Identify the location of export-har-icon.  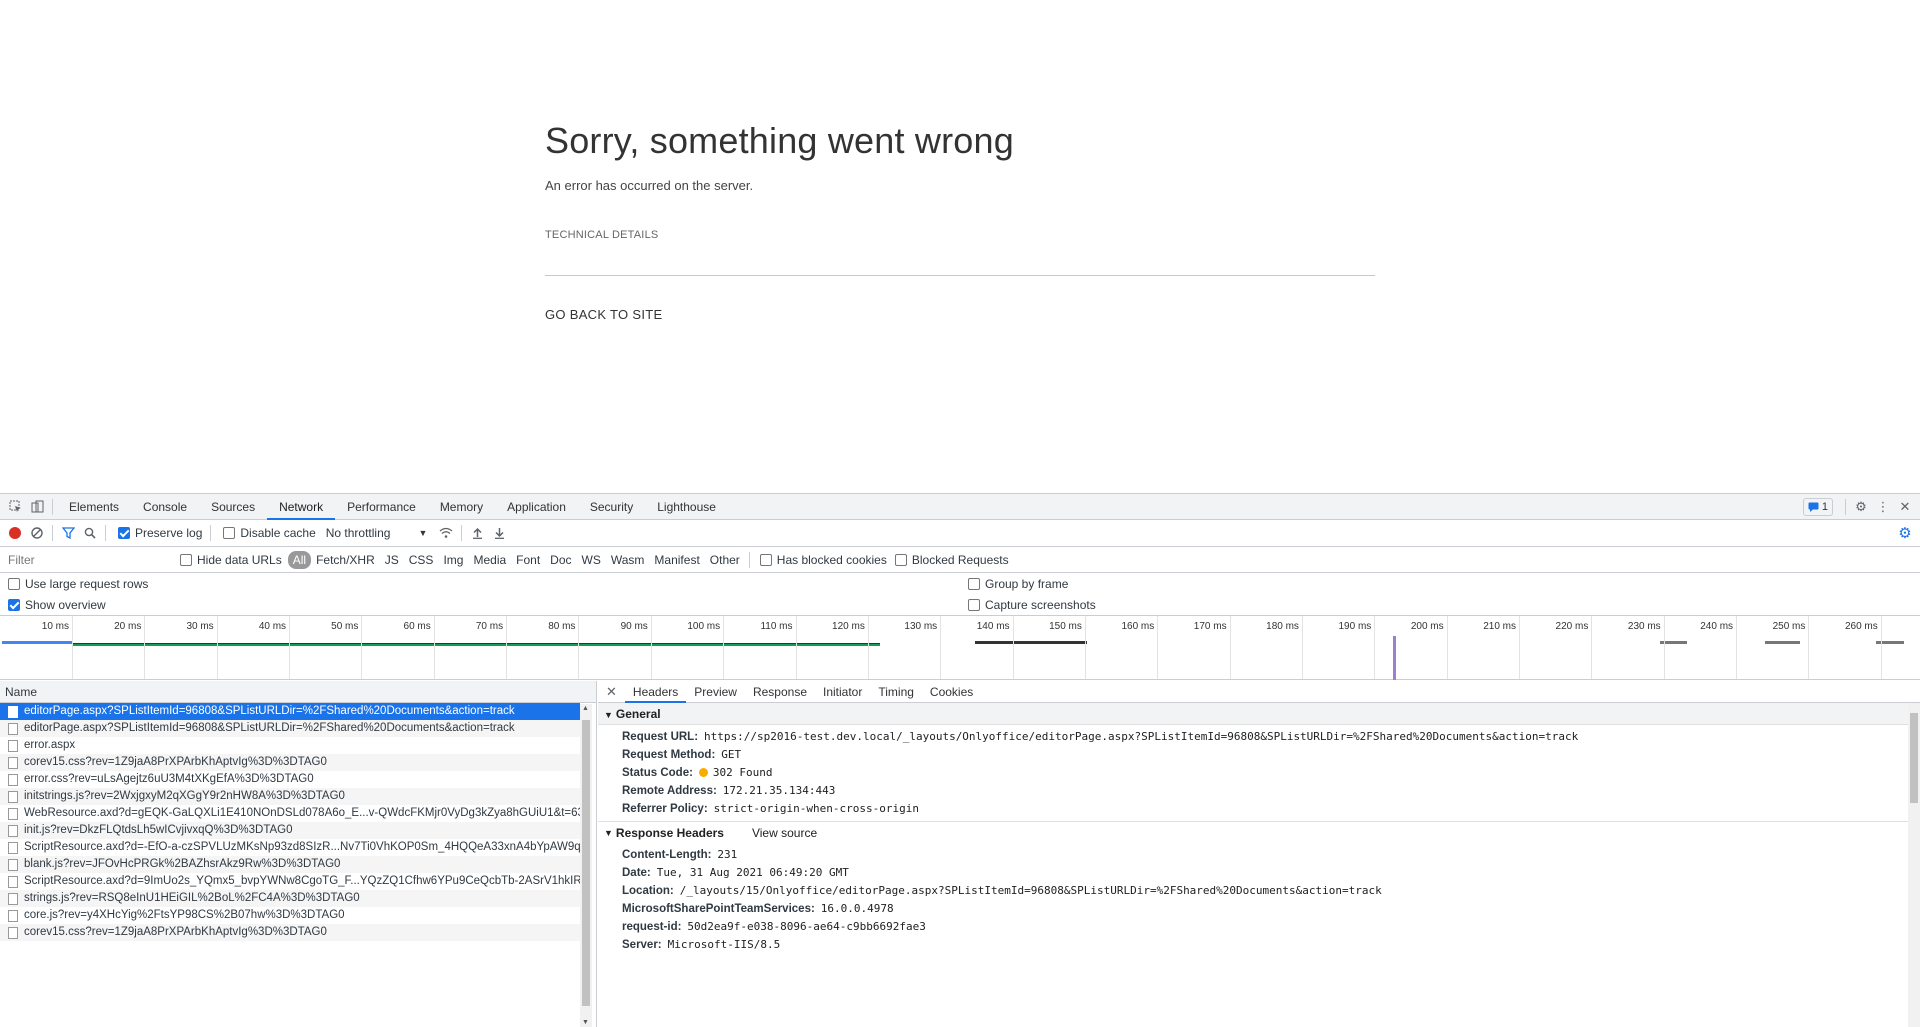
(499, 533).